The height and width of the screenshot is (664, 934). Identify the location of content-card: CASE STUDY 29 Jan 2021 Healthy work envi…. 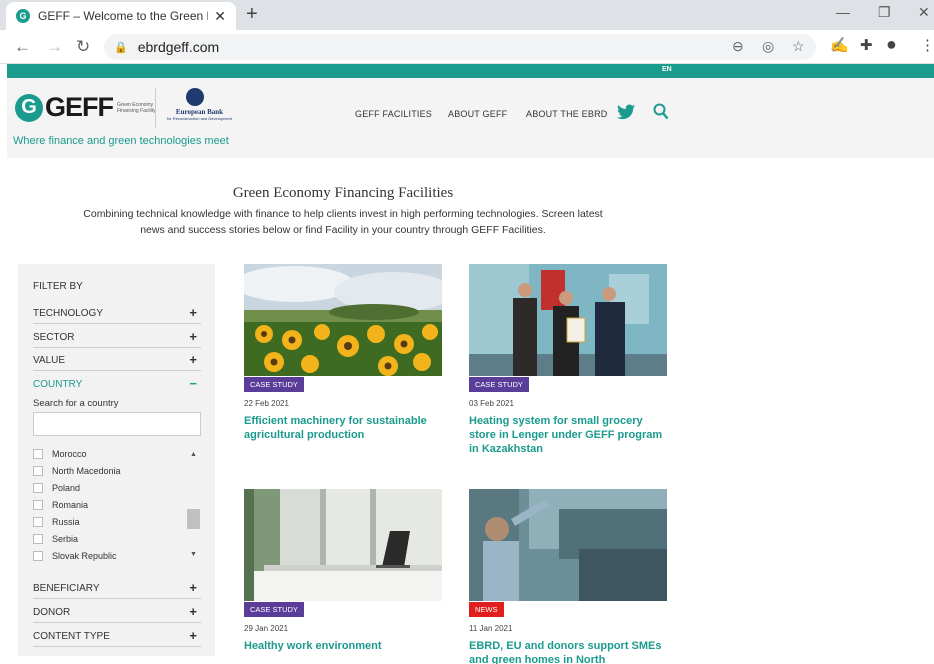
(343, 576).